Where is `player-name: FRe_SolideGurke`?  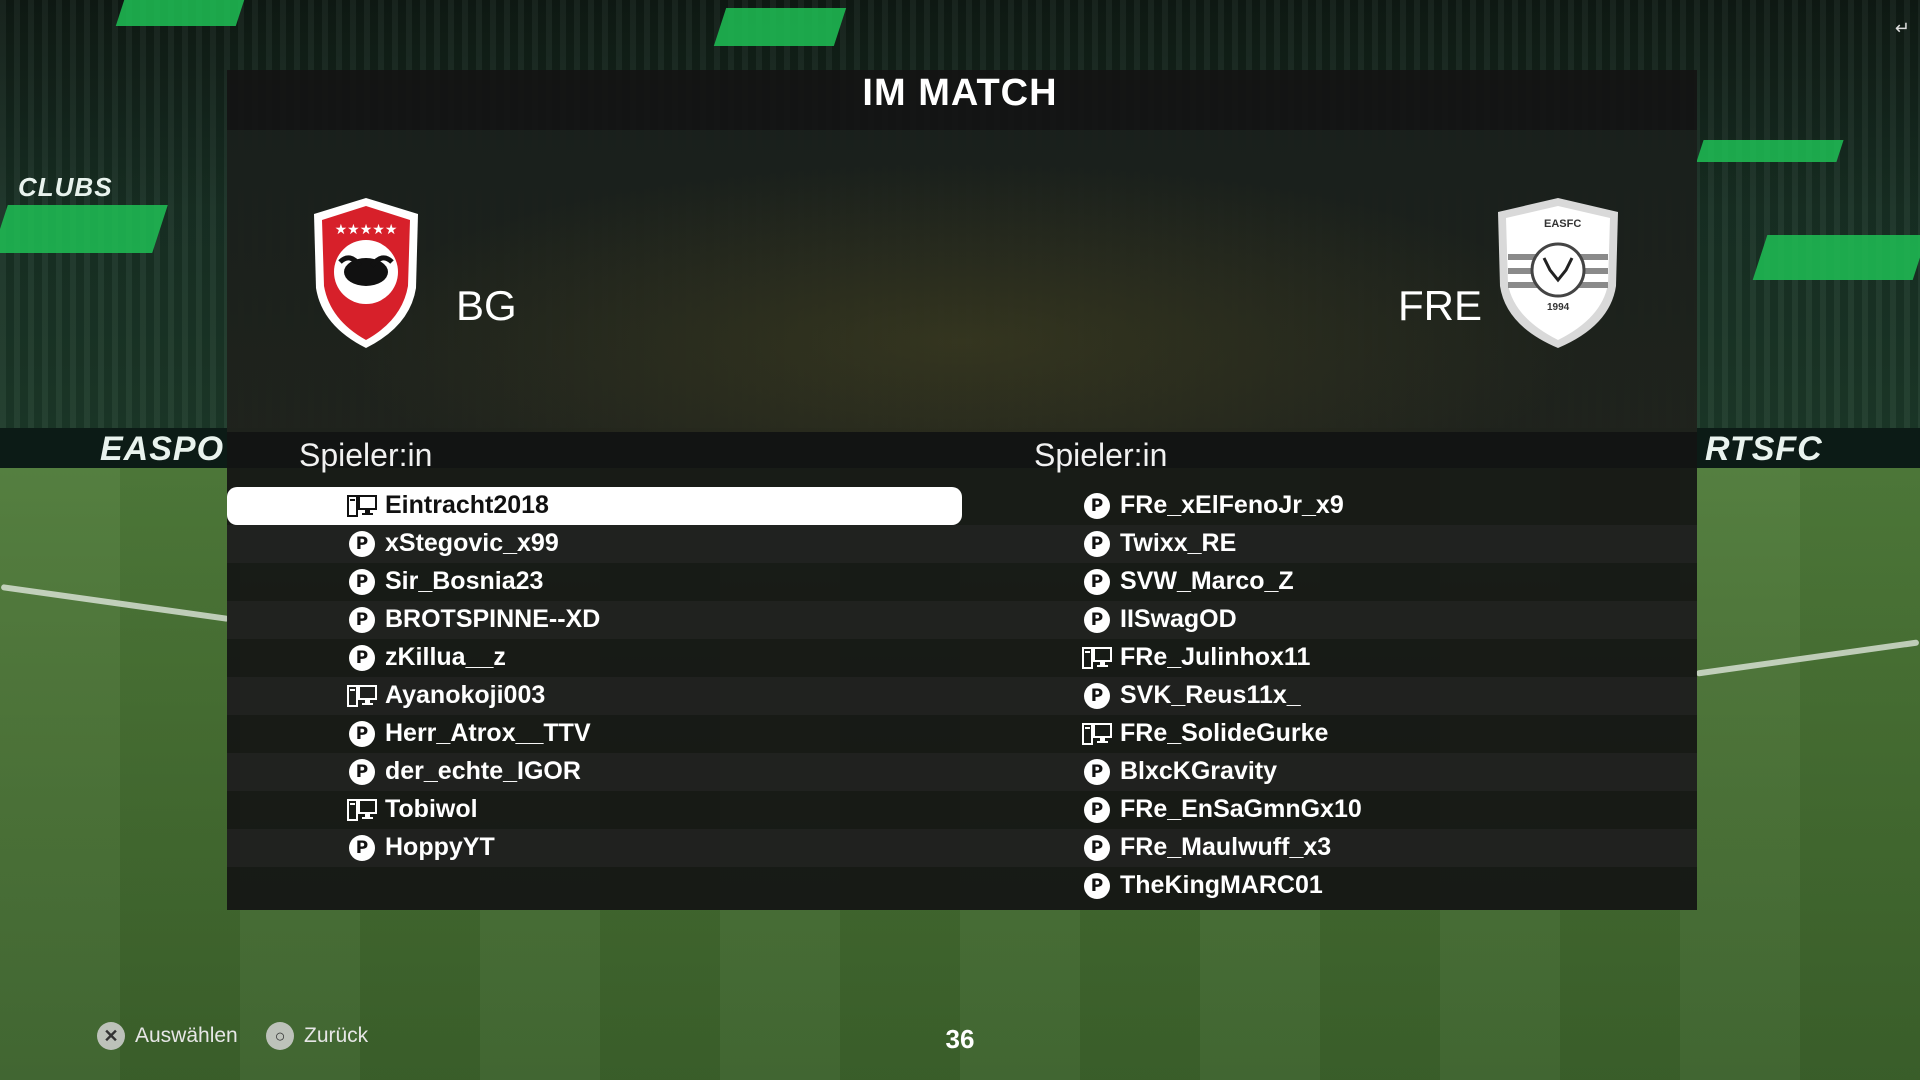 player-name: FRe_SolideGurke is located at coordinates (1224, 733).